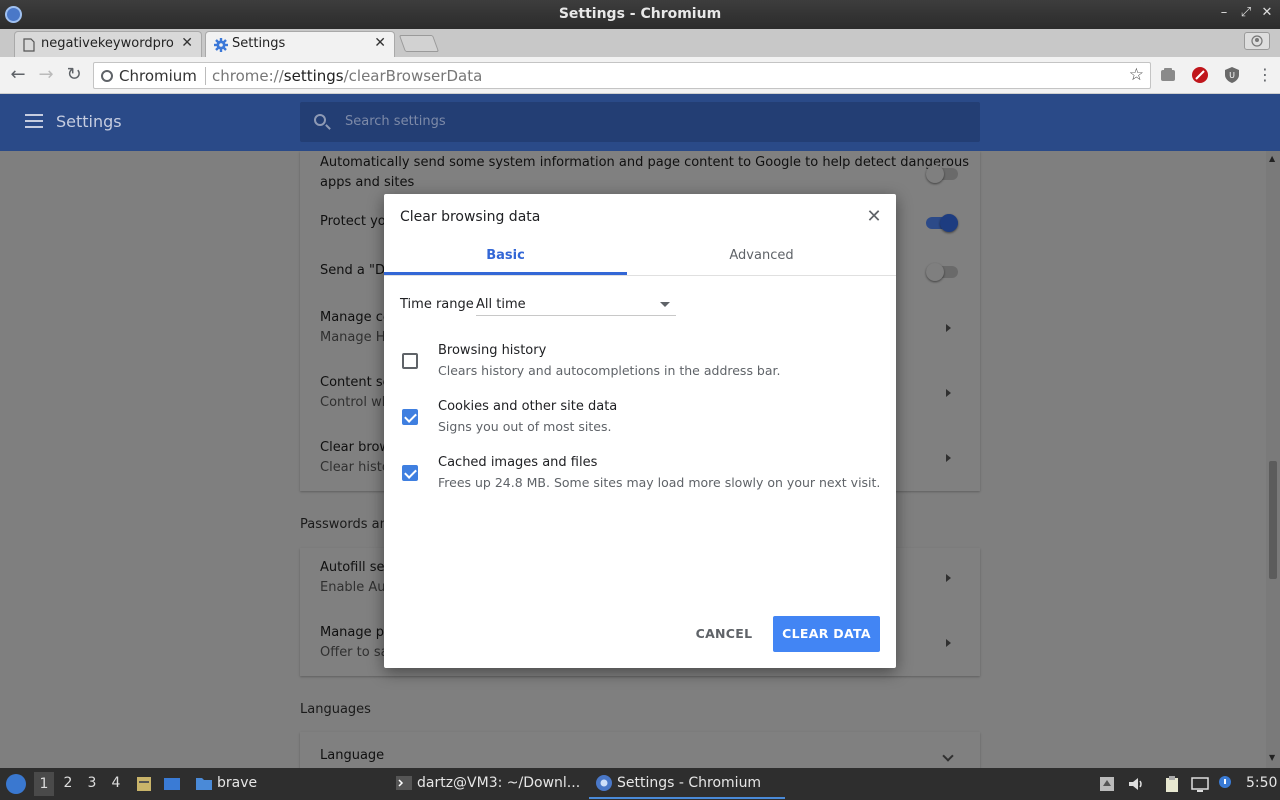 This screenshot has width=1280, height=800. Describe the element at coordinates (689, 783) in the screenshot. I see `task-label: Settings - Chromium` at that location.